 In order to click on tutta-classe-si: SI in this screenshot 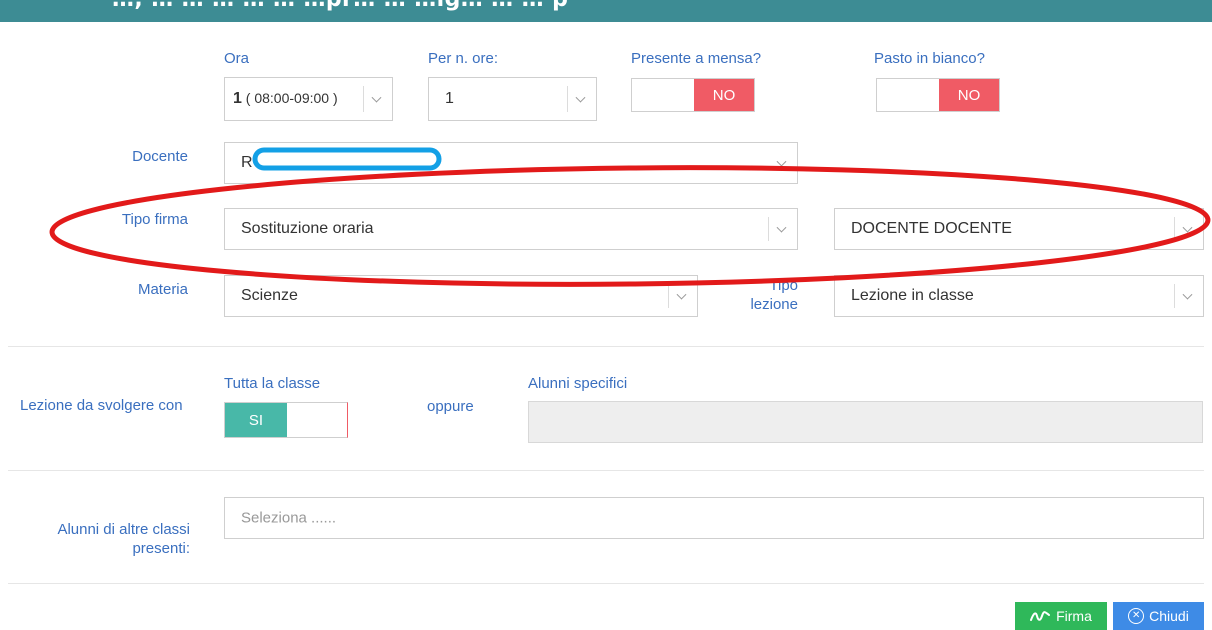, I will do `click(256, 420)`.